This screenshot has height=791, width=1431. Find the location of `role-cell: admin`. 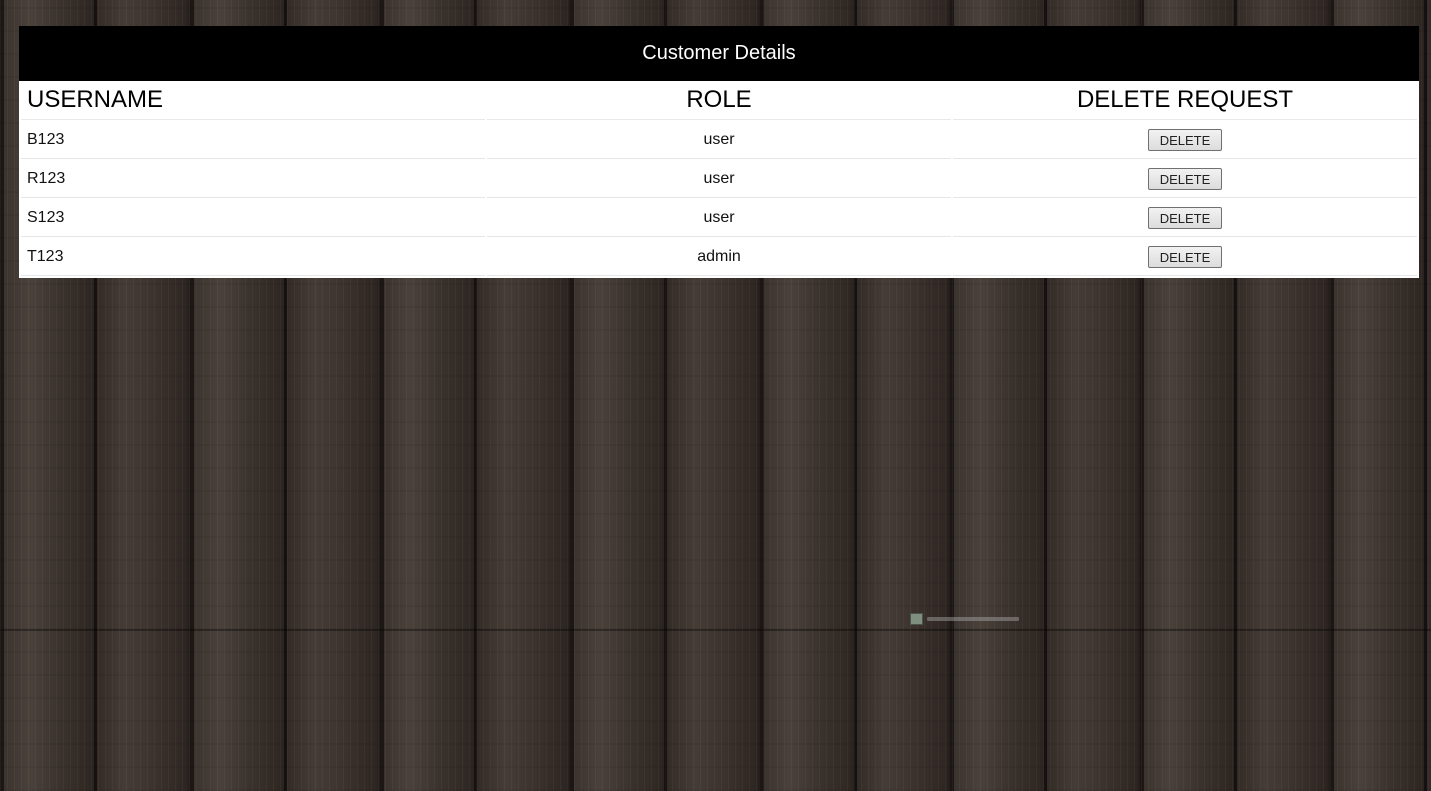

role-cell: admin is located at coordinates (719, 257).